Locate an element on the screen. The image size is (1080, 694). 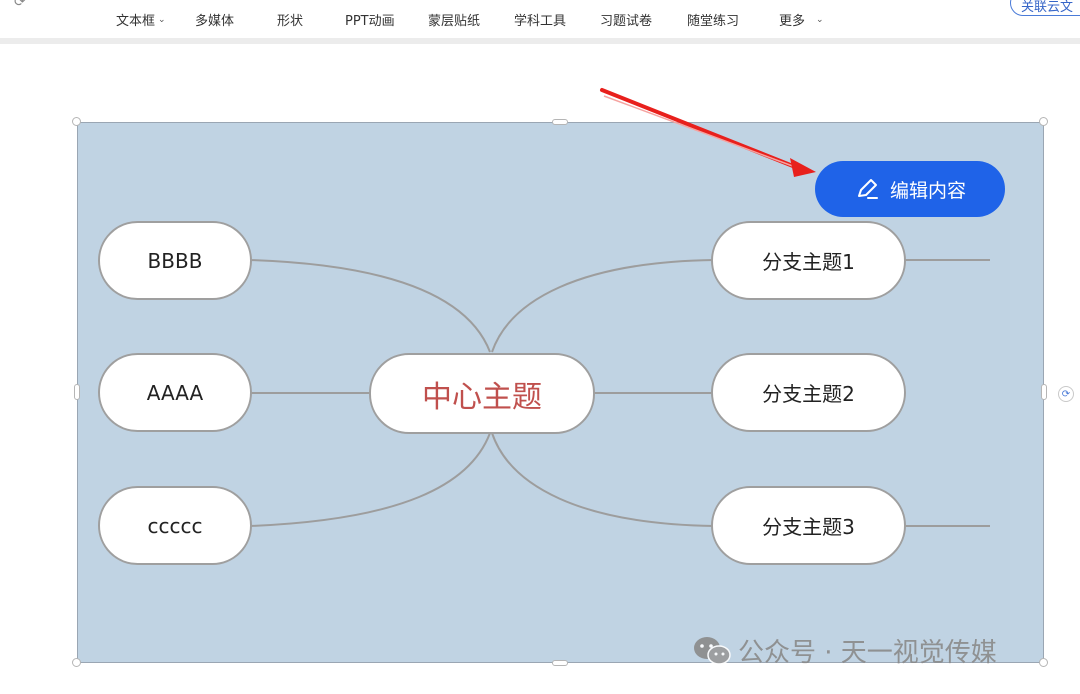
mindmap-center-node: 中心主题 is located at coordinates (482, 393).